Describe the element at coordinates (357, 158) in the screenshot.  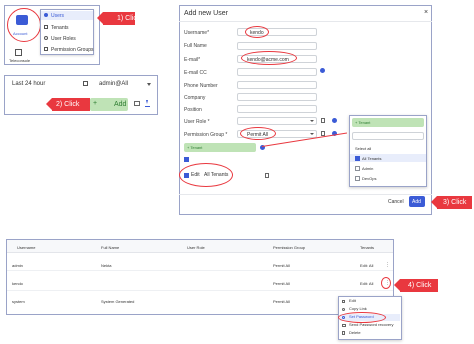
I see `option-all-tenants-checkbox` at that location.